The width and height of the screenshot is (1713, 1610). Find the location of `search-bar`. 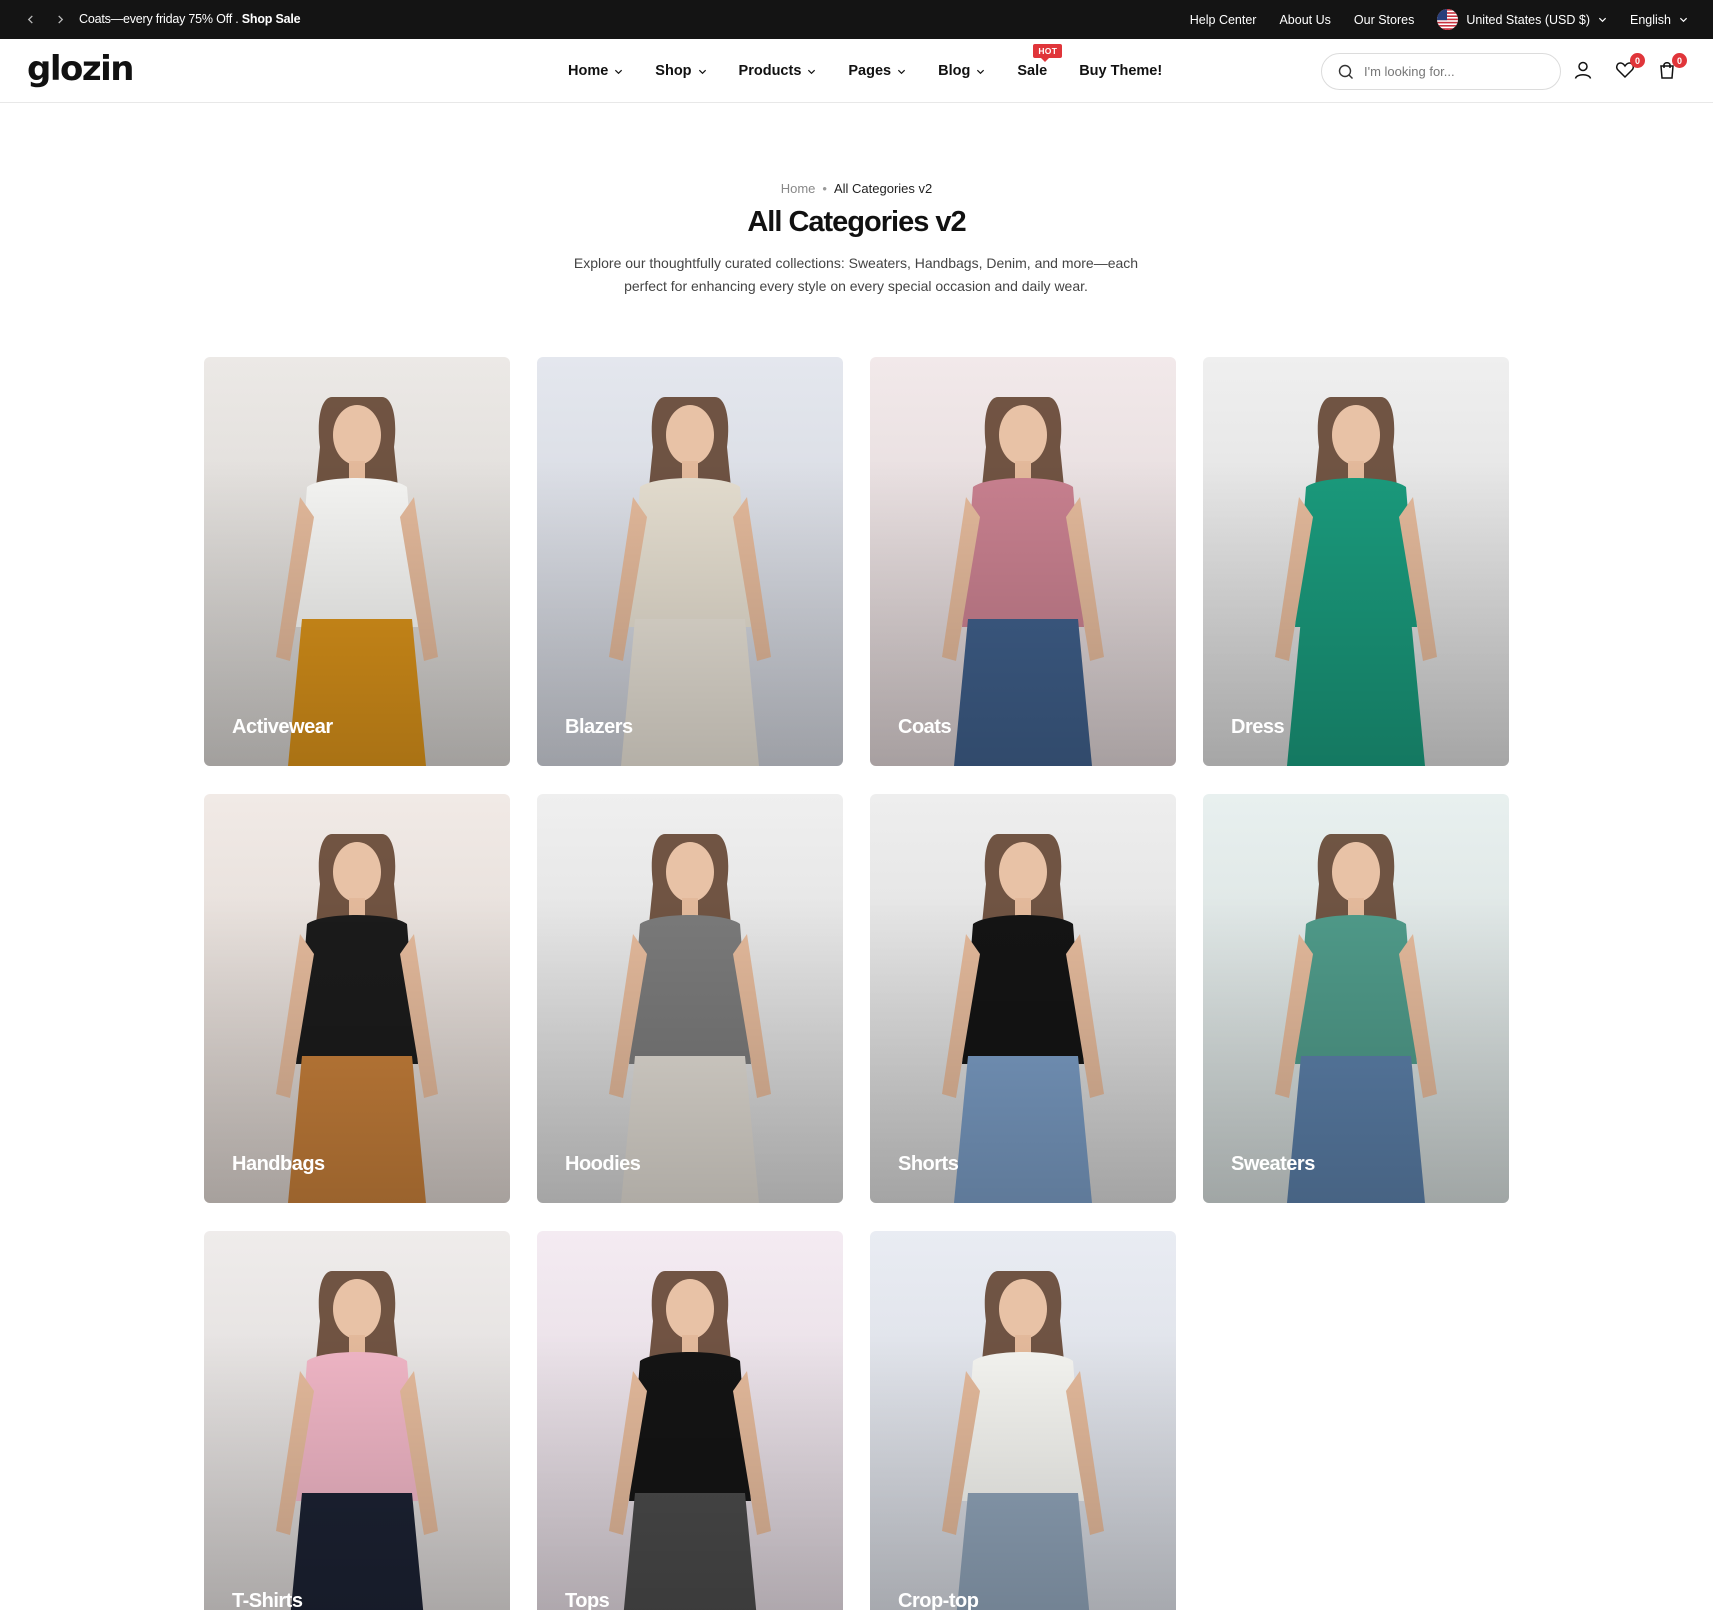

search-bar is located at coordinates (1441, 71).